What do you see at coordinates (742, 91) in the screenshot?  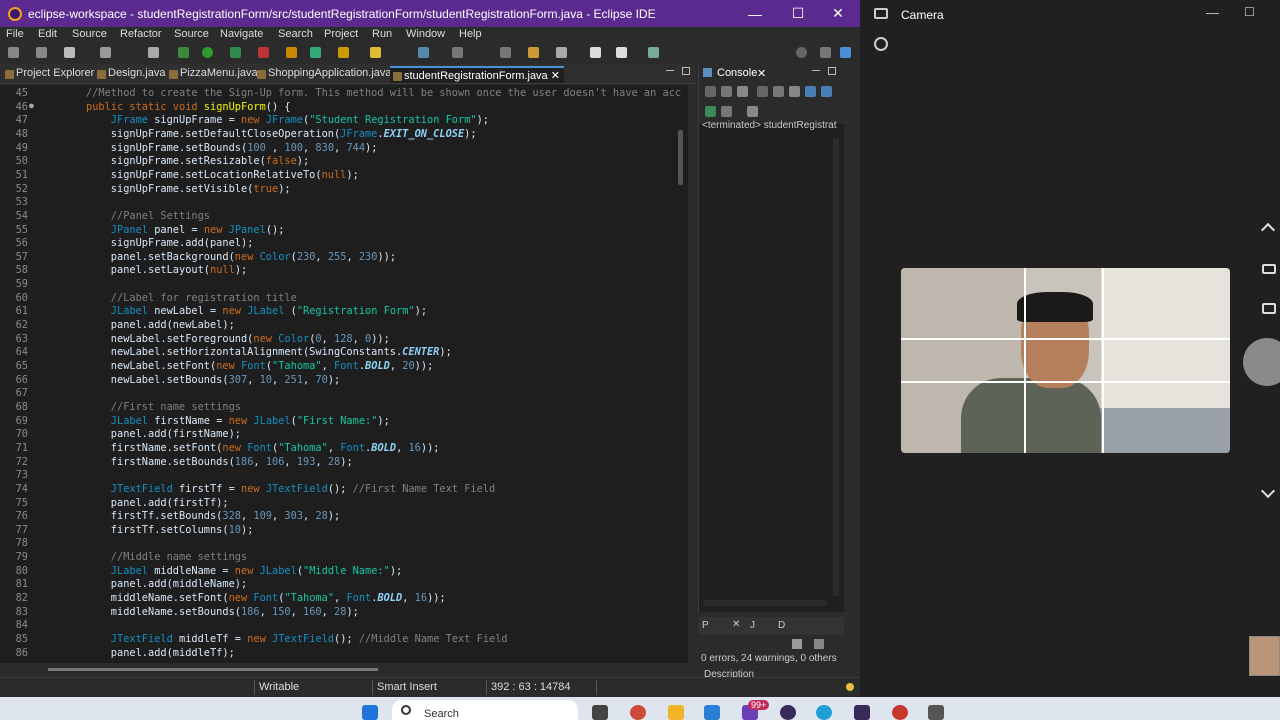 I see `remove-all-icon` at bounding box center [742, 91].